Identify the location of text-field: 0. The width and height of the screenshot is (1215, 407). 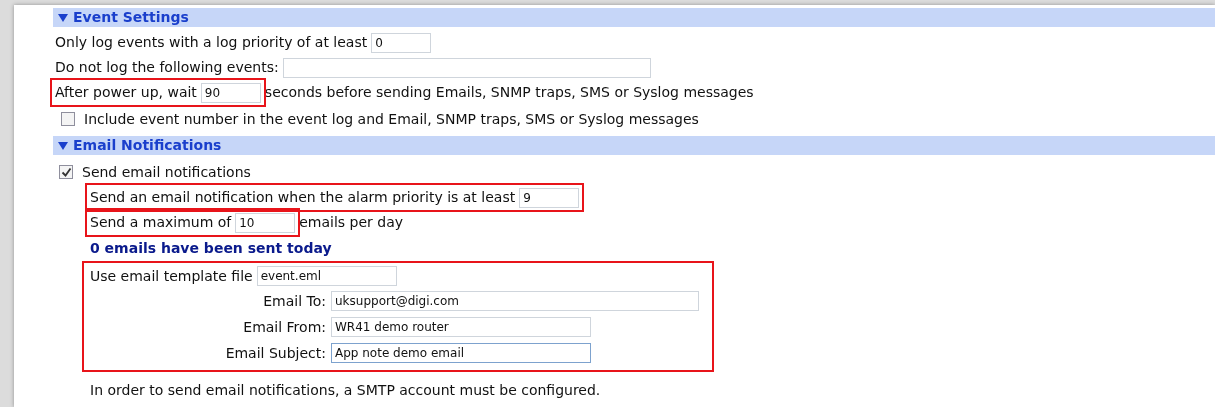
(401, 42).